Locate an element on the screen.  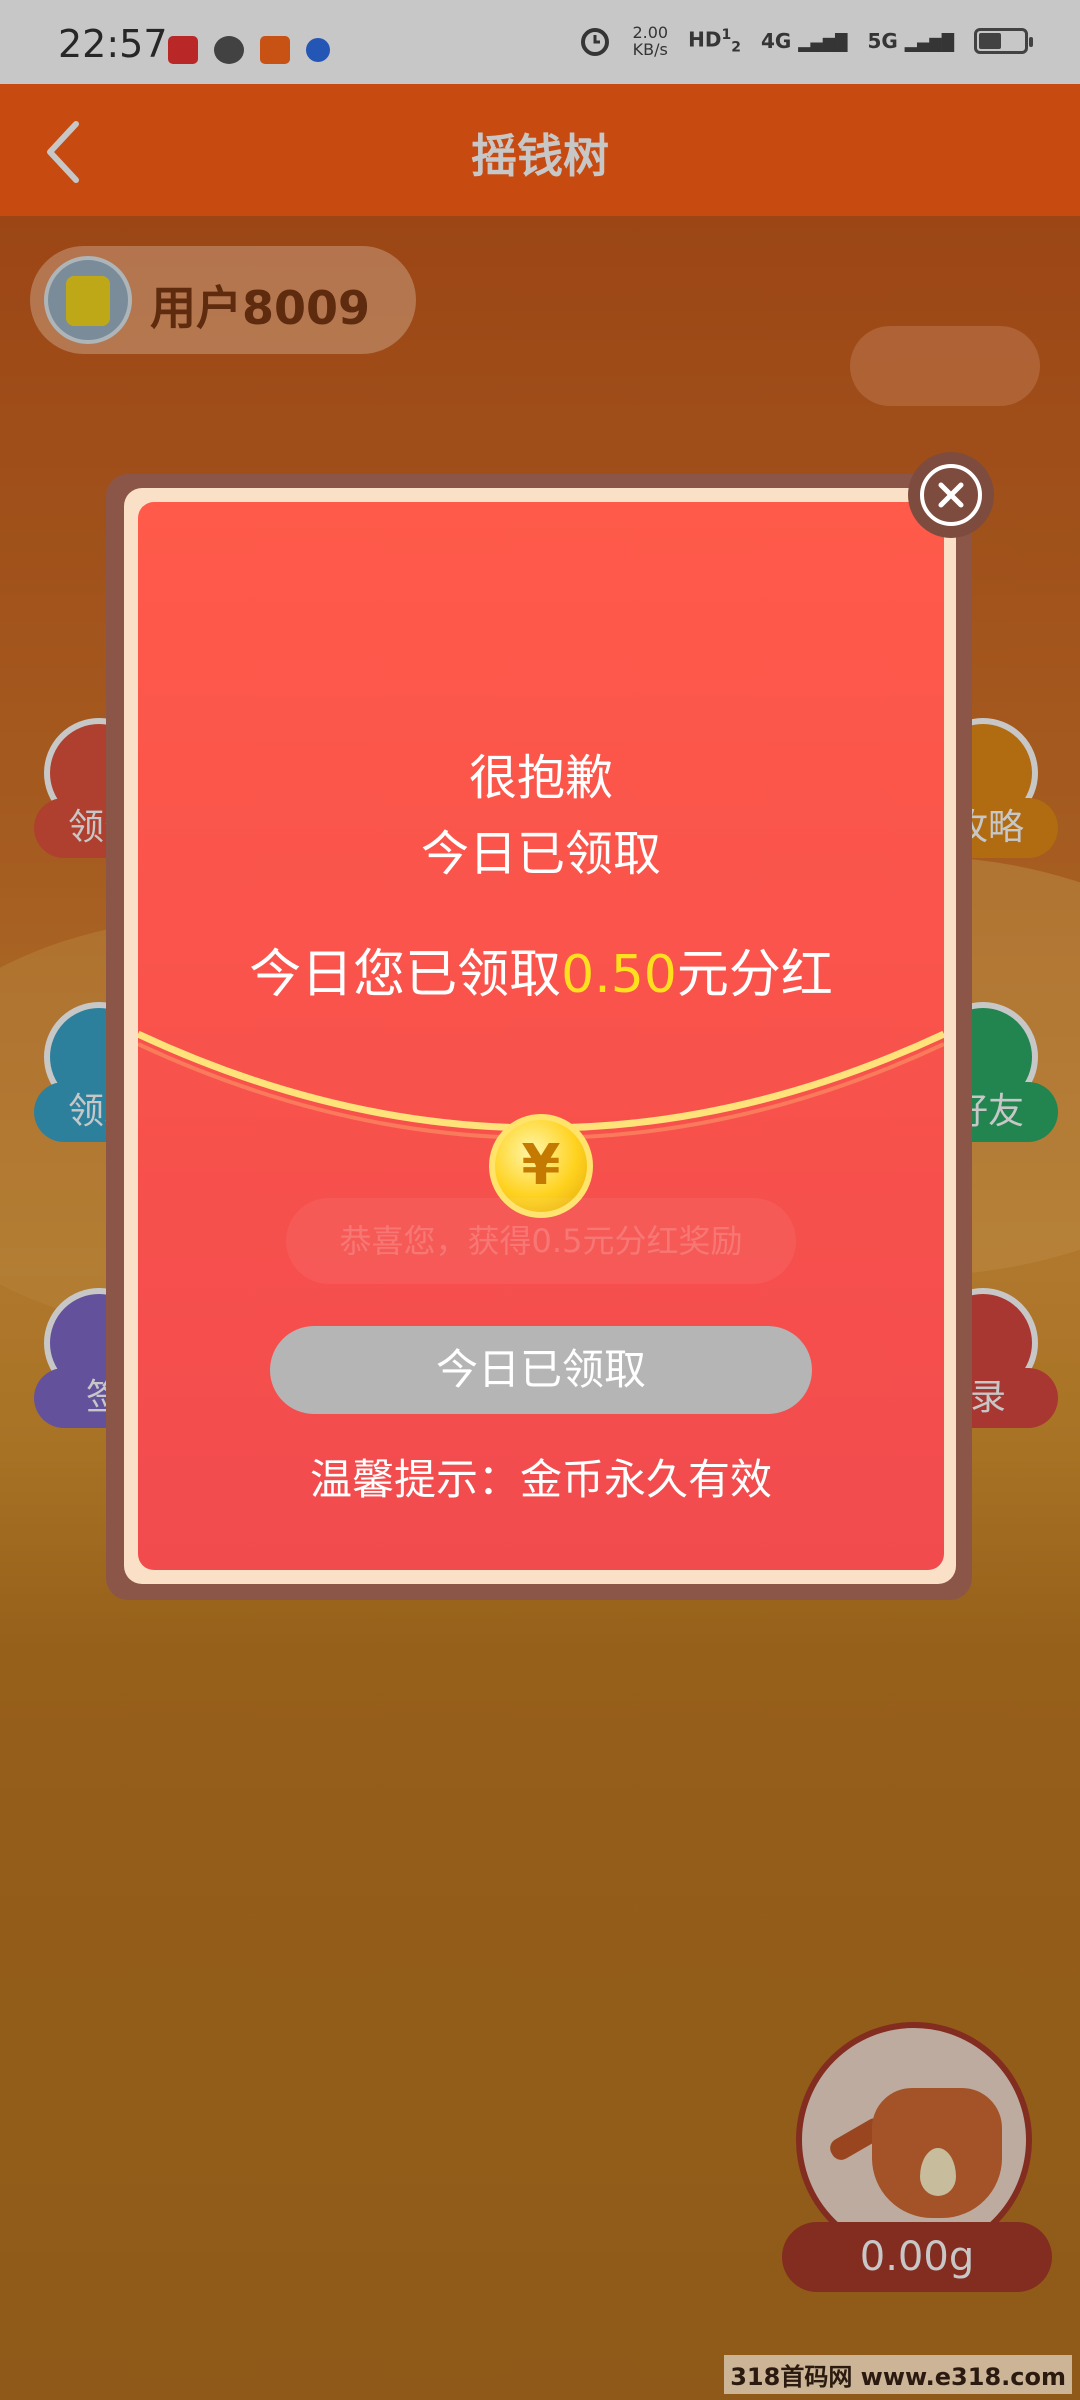
modal-message-sorry: 很抱歉 is located at coordinates (540, 778).